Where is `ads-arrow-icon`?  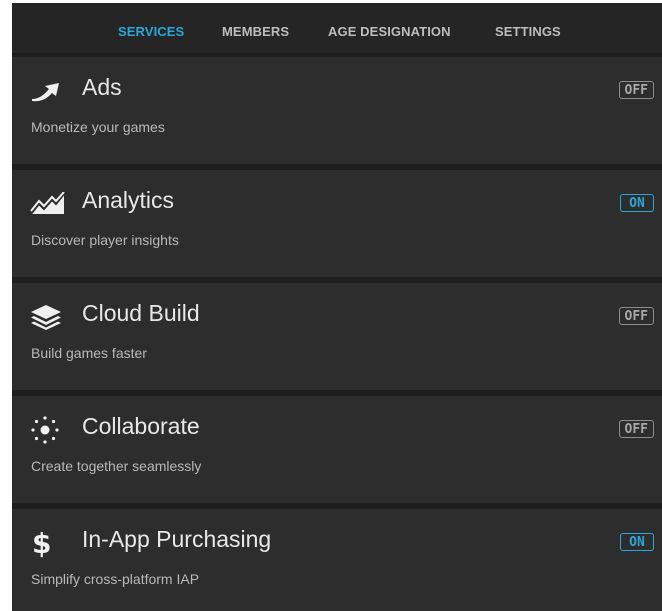
ads-arrow-icon is located at coordinates (50, 91).